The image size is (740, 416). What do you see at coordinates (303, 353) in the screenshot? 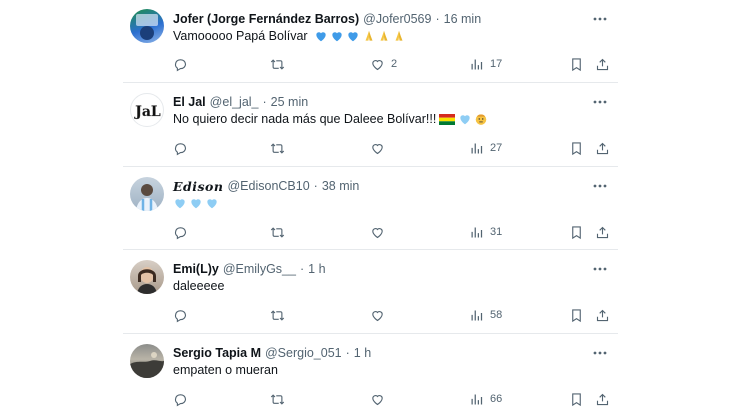
I see `handle: @Sergio_051` at bounding box center [303, 353].